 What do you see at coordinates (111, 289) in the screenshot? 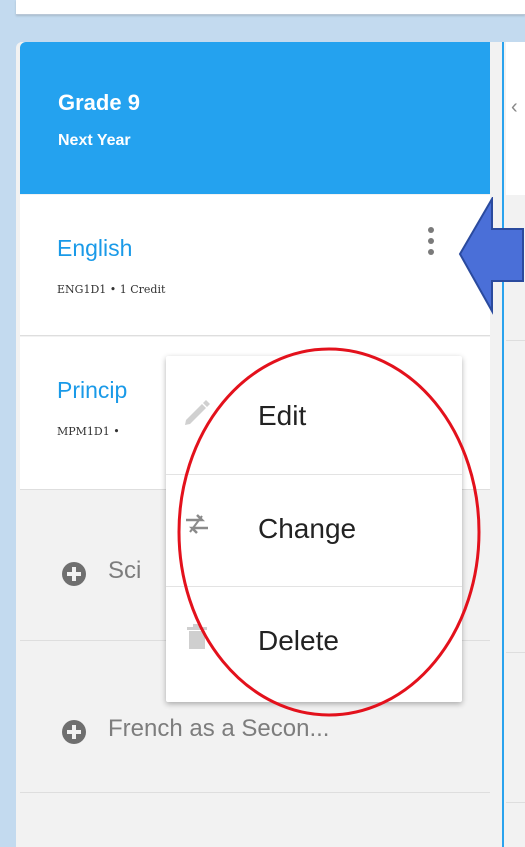
I see `course-meta: ENG1D1 • 1 Credit` at bounding box center [111, 289].